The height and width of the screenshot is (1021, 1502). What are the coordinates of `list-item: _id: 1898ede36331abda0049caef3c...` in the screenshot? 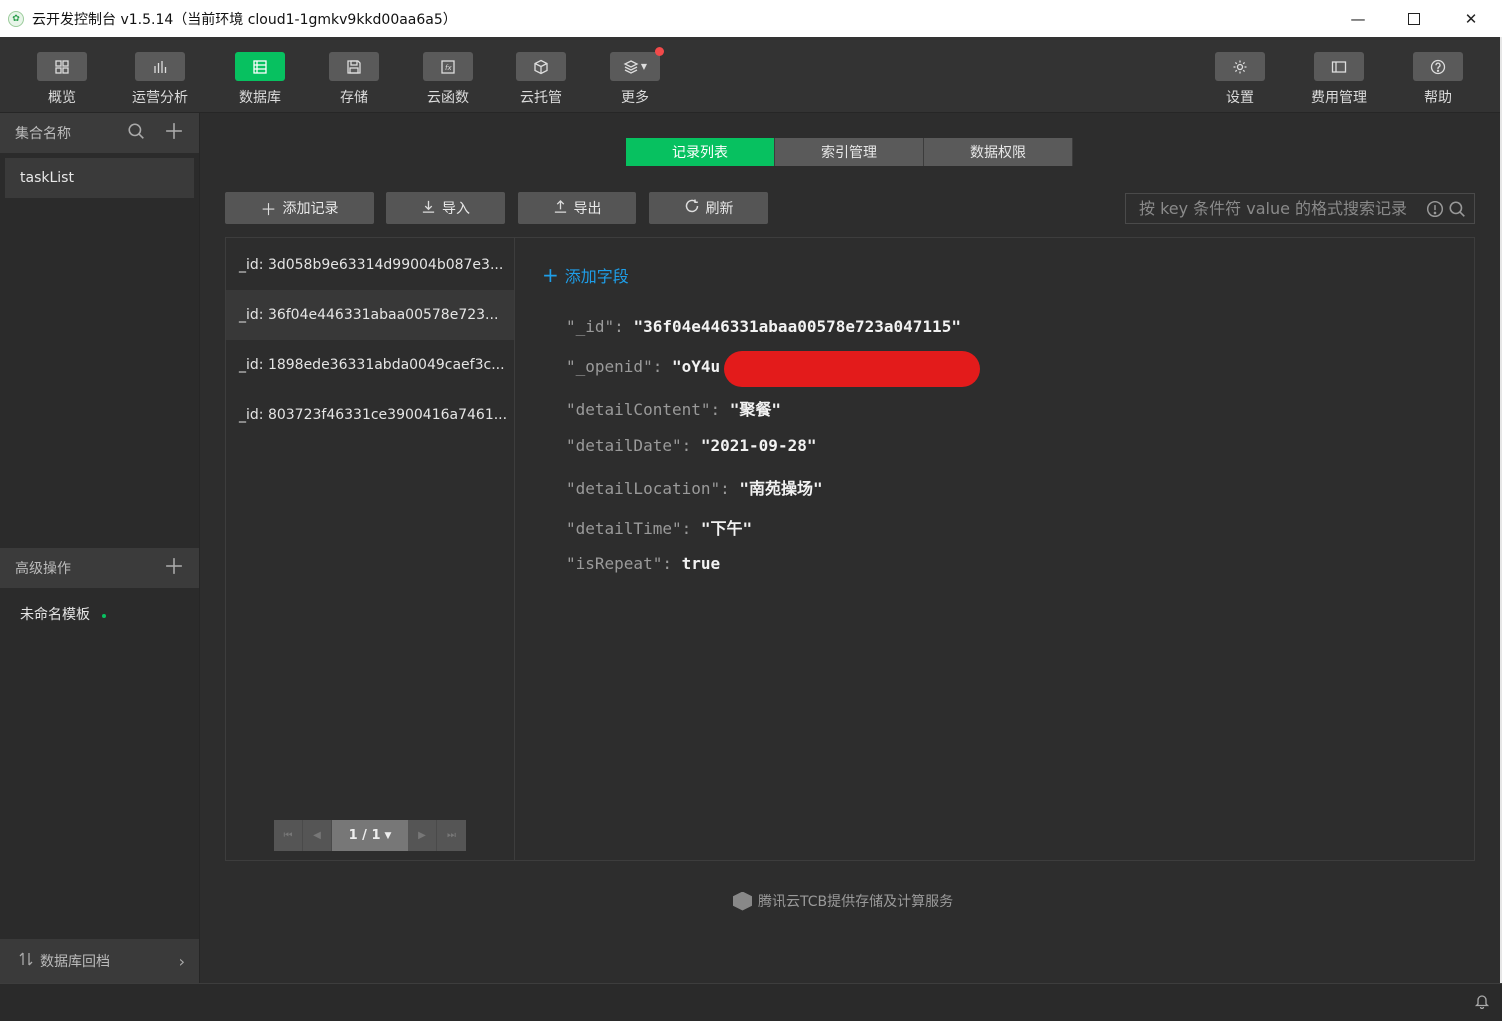 It's located at (370, 365).